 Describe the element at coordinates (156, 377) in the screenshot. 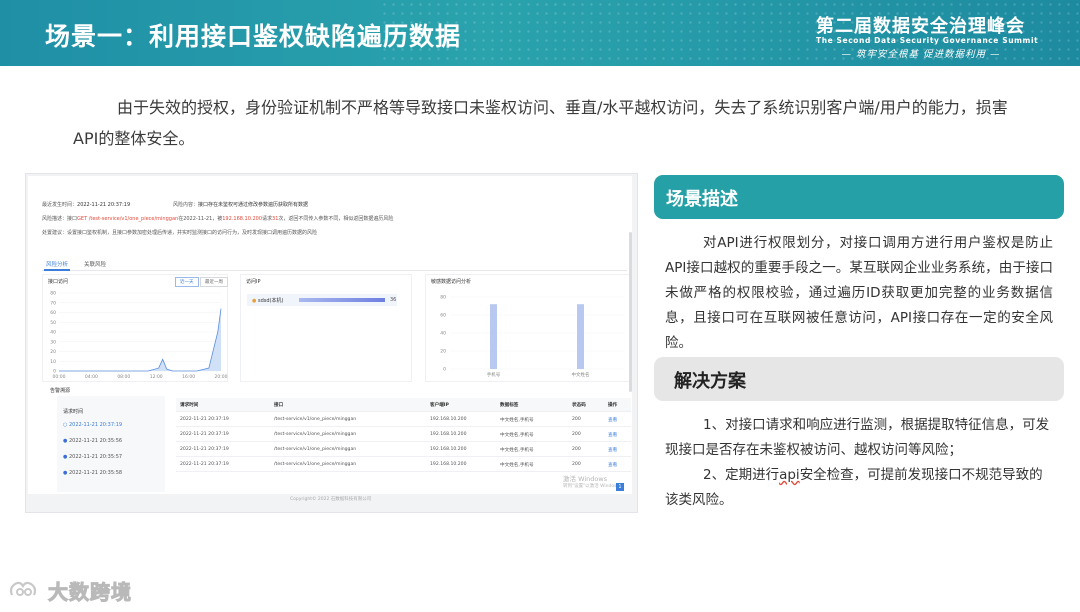

I see `x-tick-label: 12:00` at that location.